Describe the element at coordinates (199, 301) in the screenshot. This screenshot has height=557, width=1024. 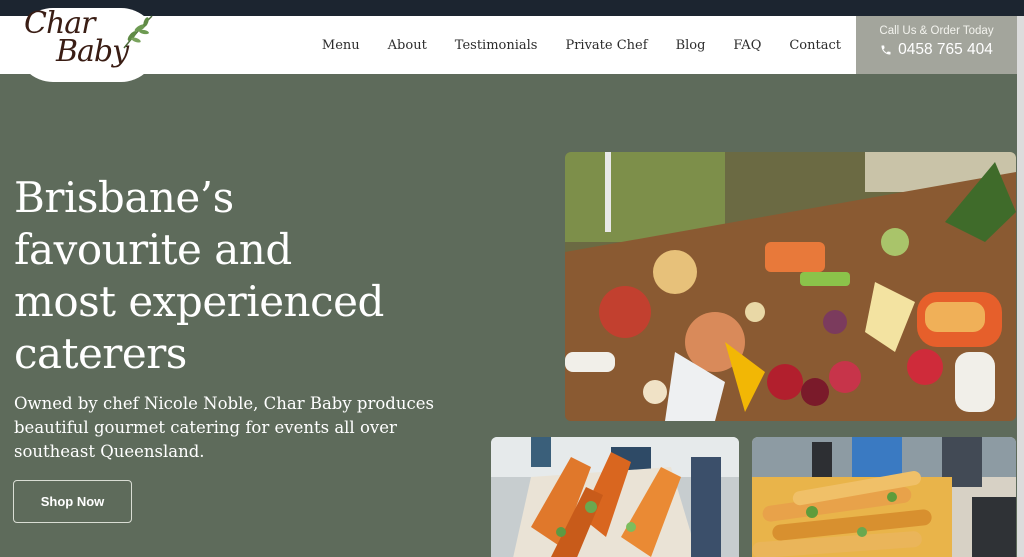
I see `hero-title-line: most experienced` at that location.